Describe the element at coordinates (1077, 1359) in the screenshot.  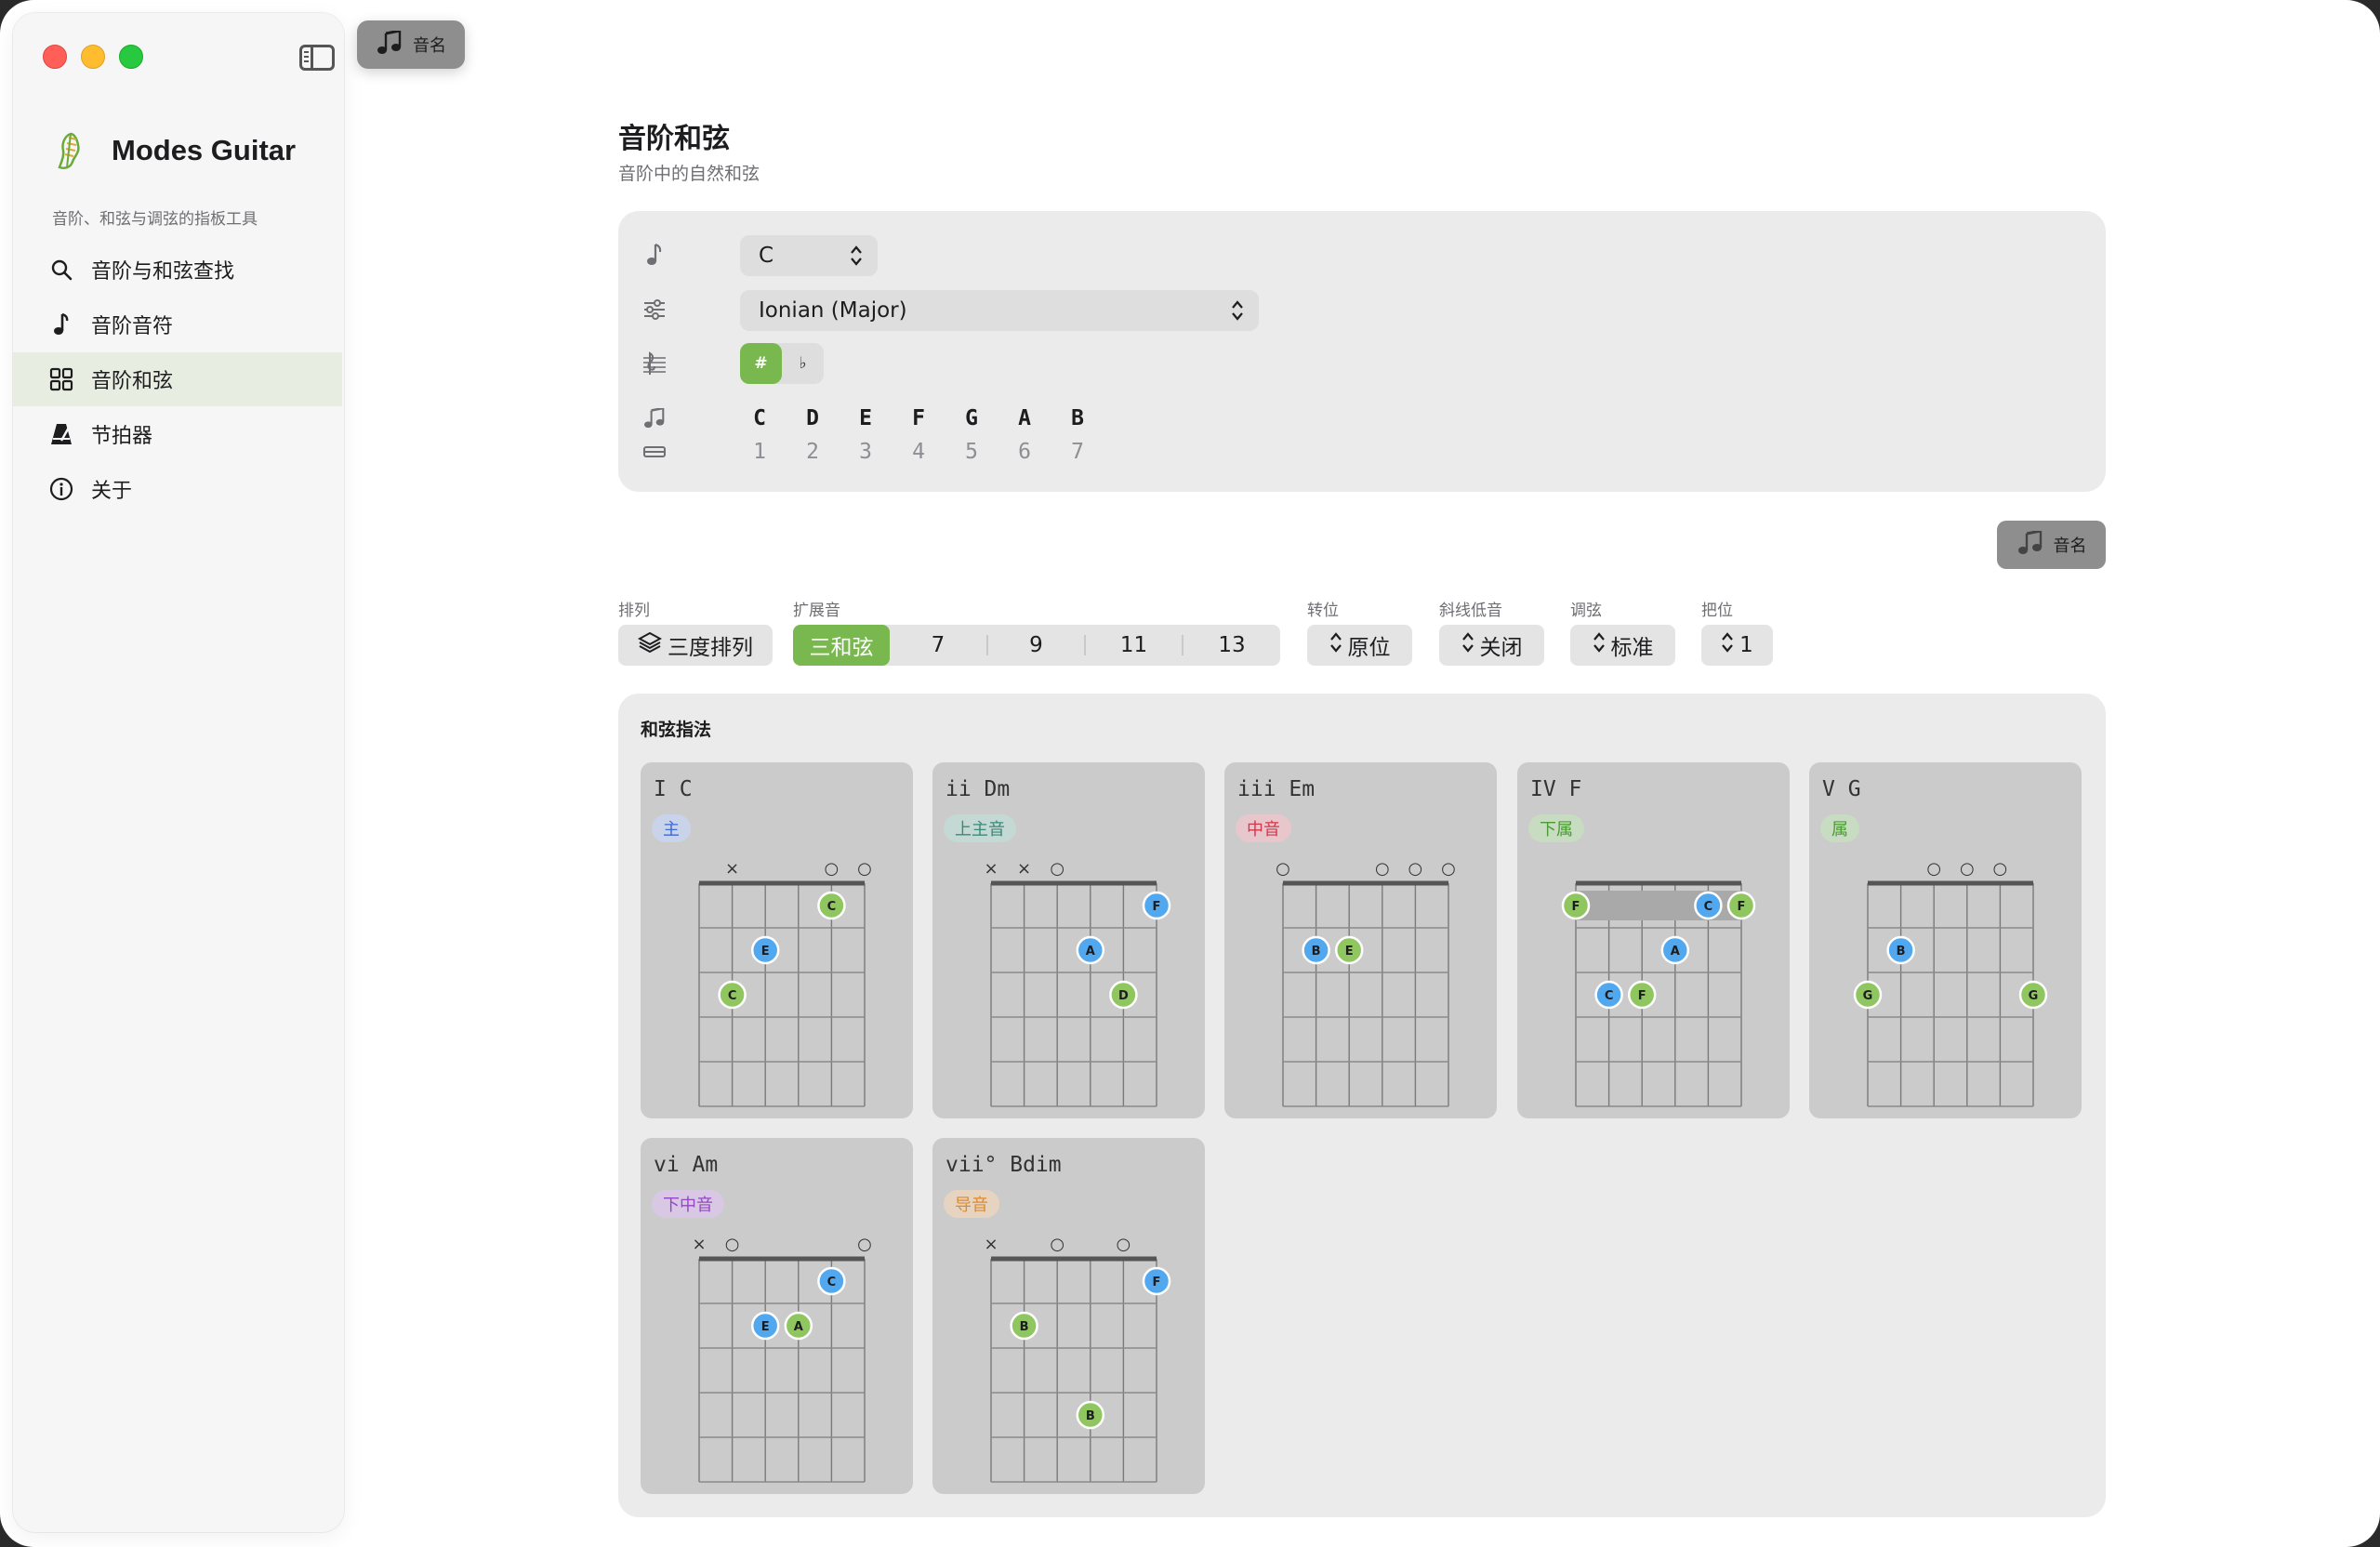
I see `fretboard-diagram: × ○ ○ F B B` at that location.